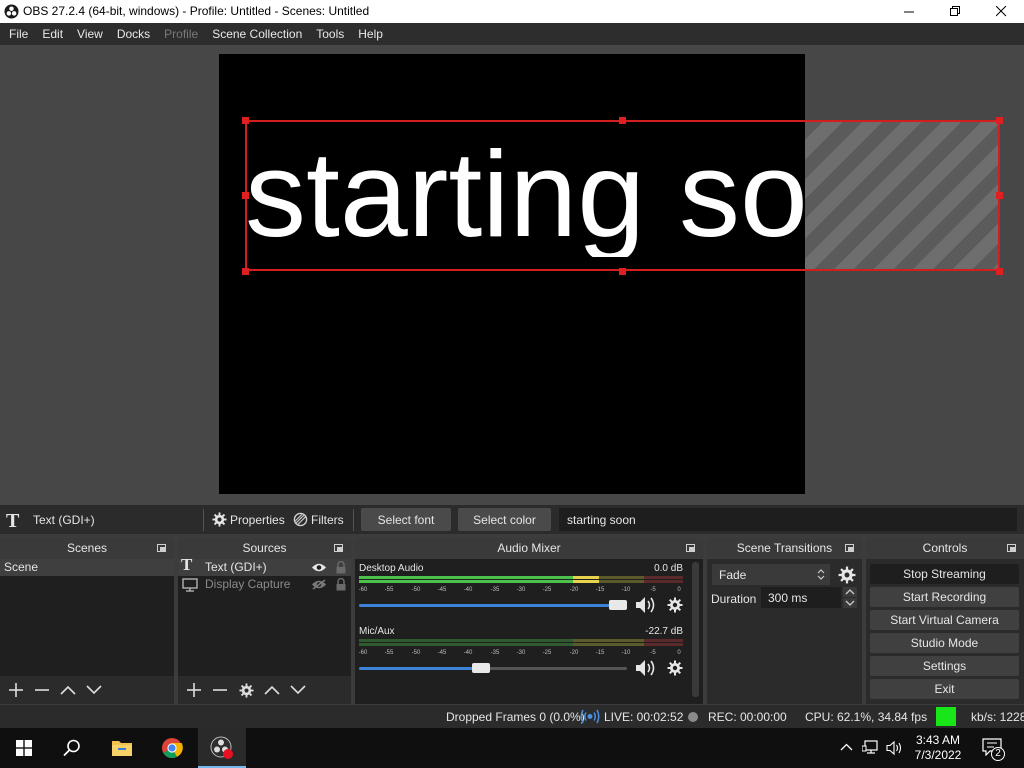 Image resolution: width=1024 pixels, height=768 pixels. Describe the element at coordinates (319, 567) in the screenshot. I see `eye-icon` at that location.